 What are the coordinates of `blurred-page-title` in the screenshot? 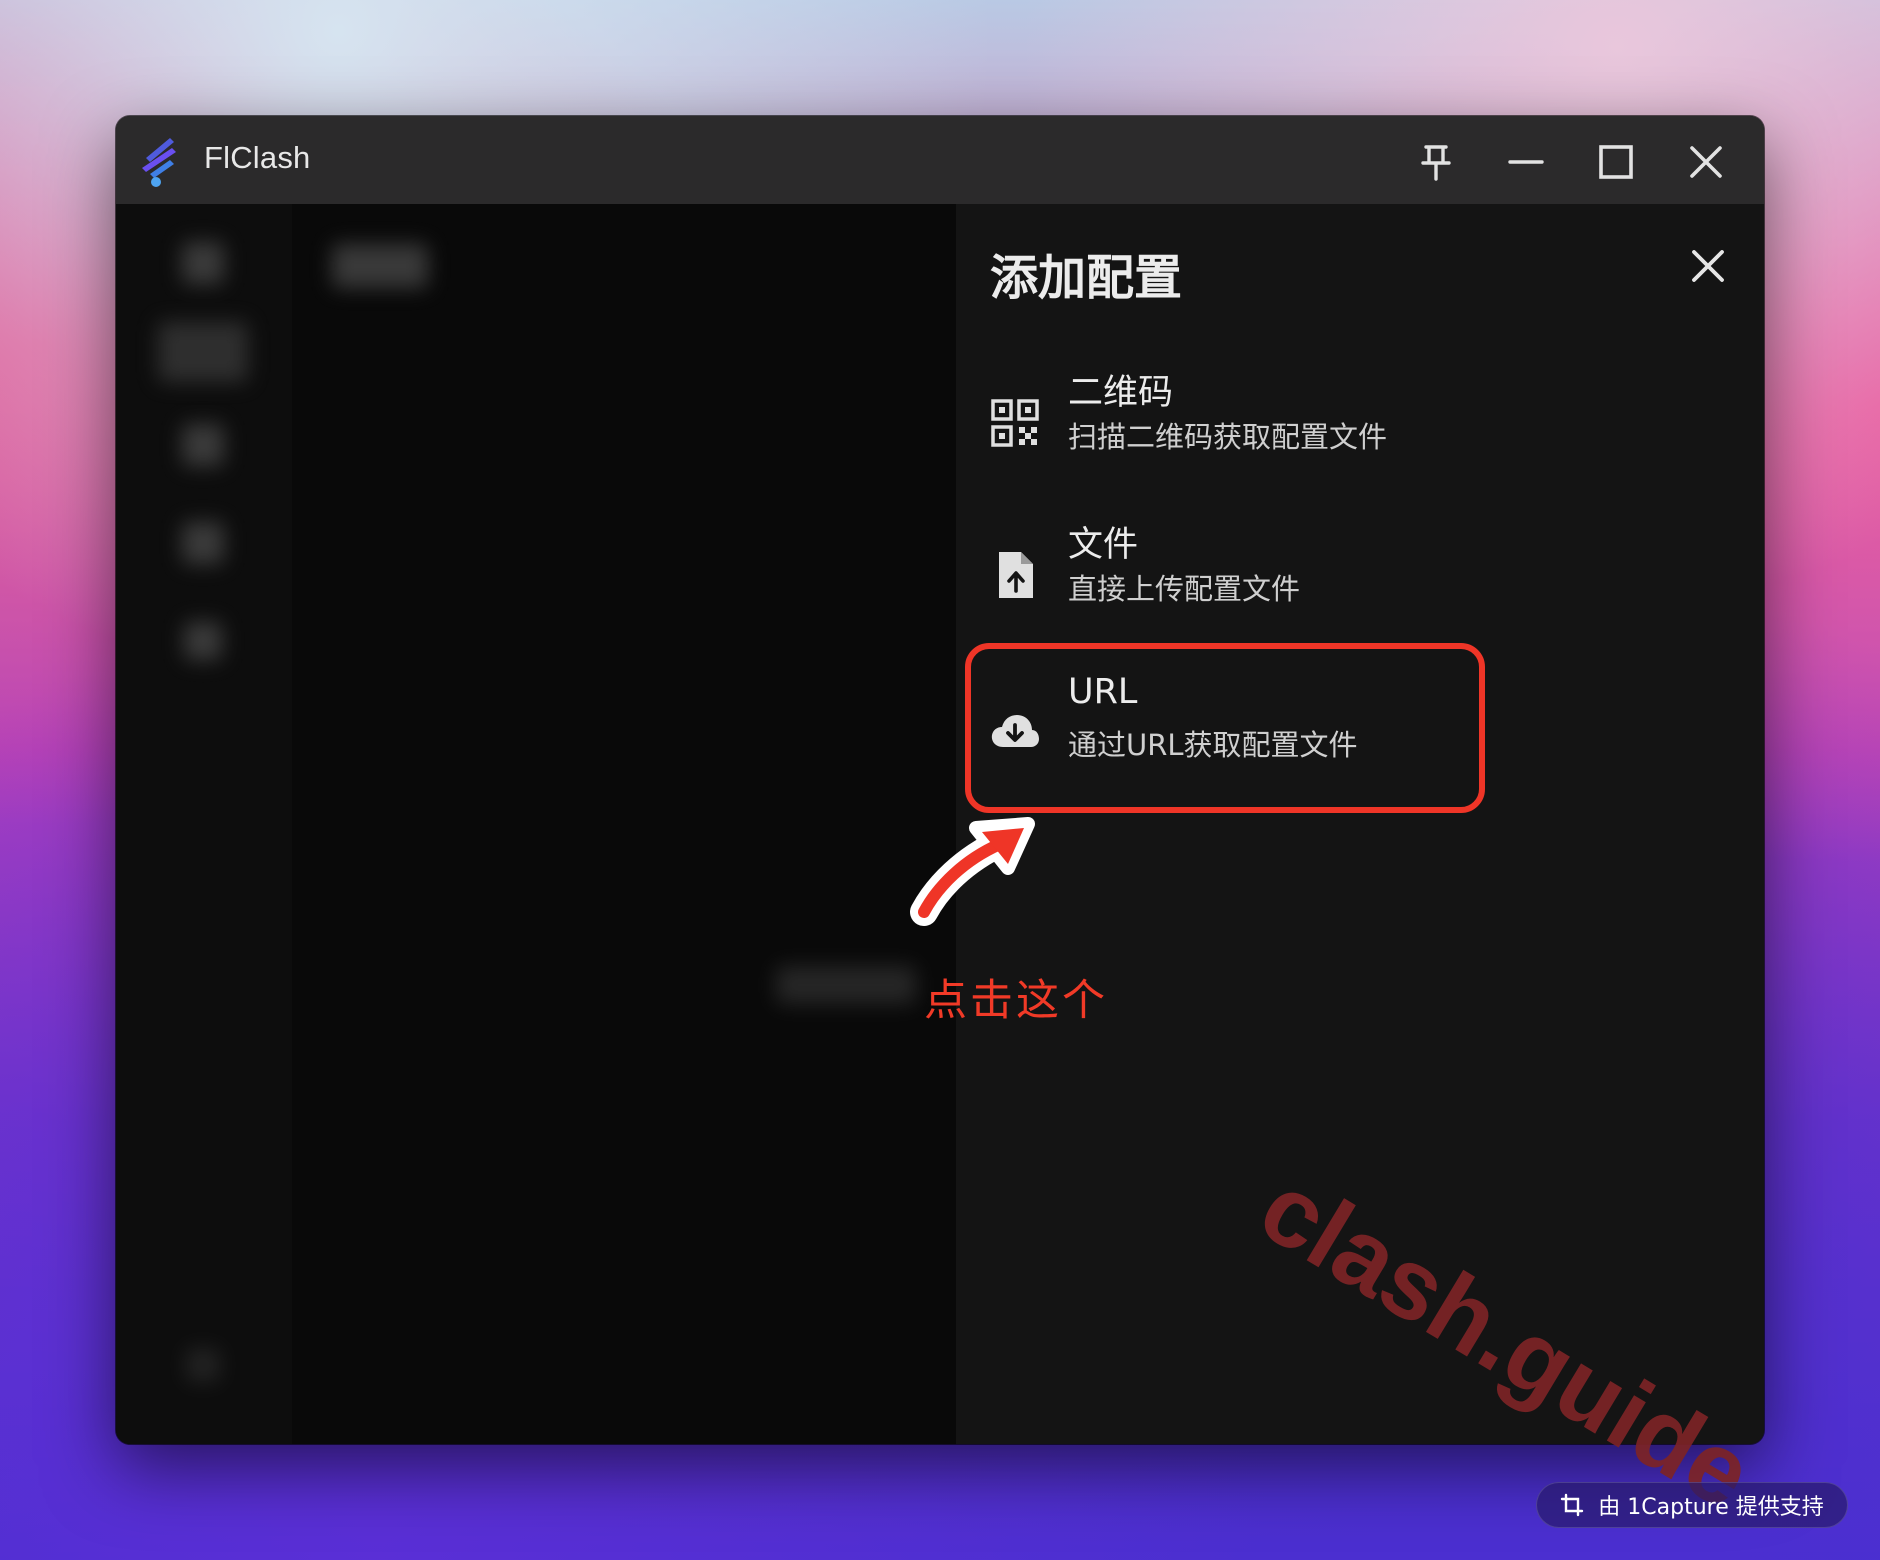 It's located at (380, 266).